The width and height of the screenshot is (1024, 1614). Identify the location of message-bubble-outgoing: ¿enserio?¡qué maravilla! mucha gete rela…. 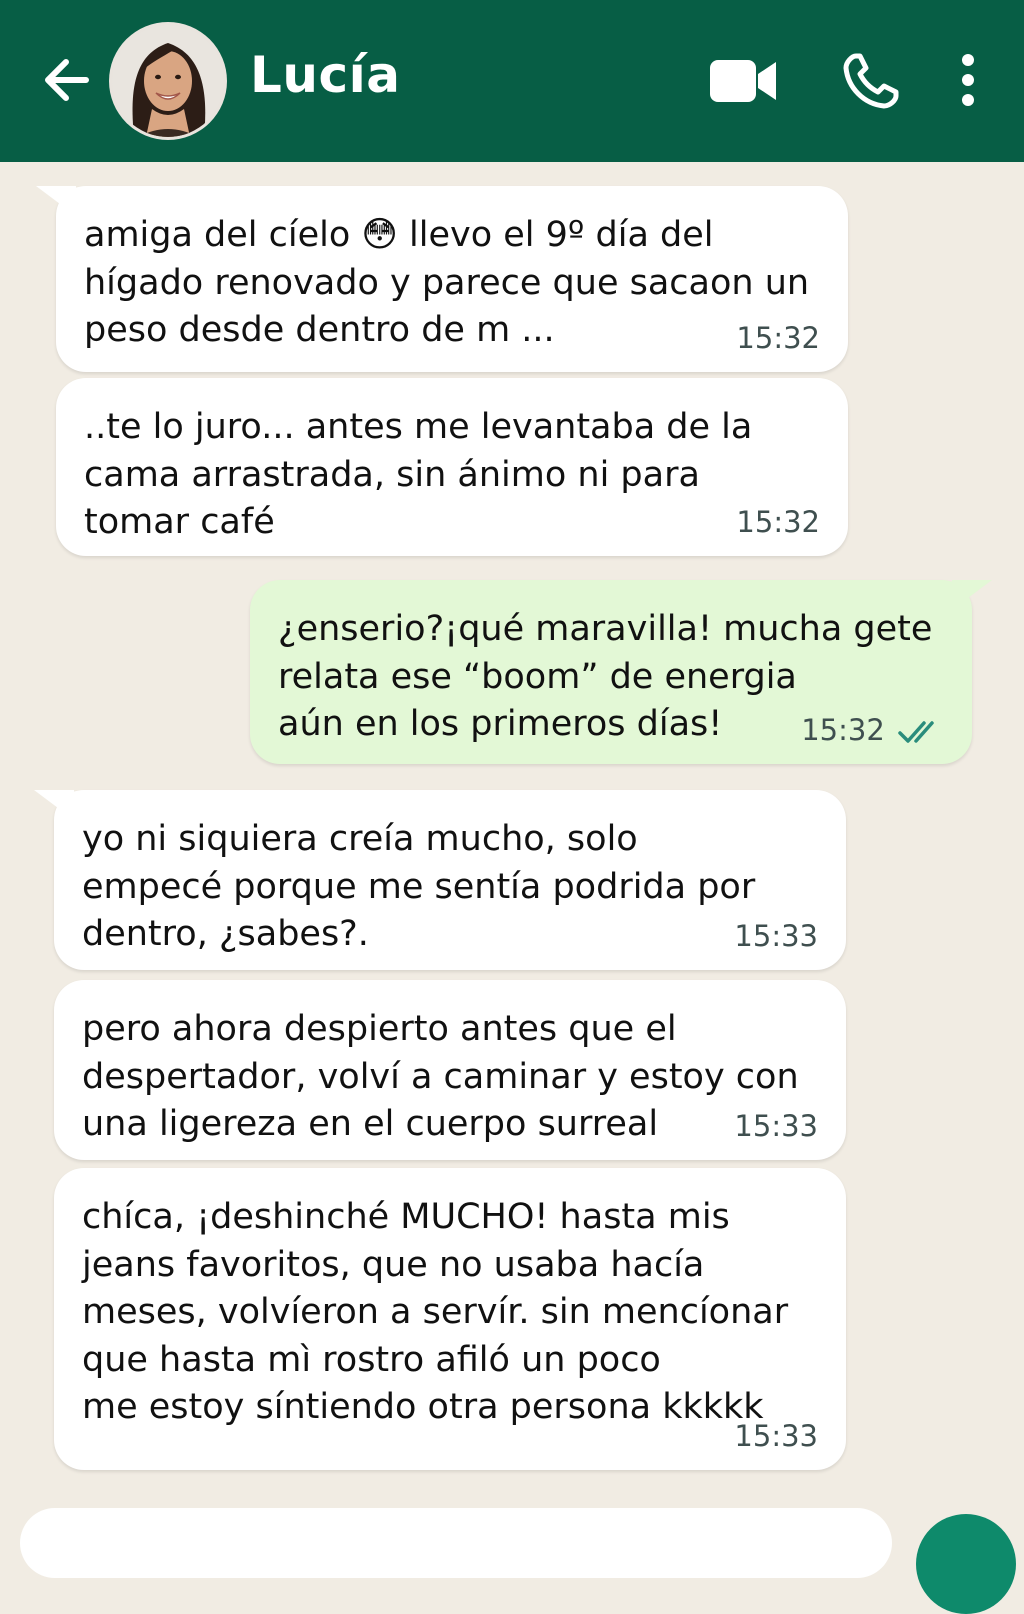
(621, 672).